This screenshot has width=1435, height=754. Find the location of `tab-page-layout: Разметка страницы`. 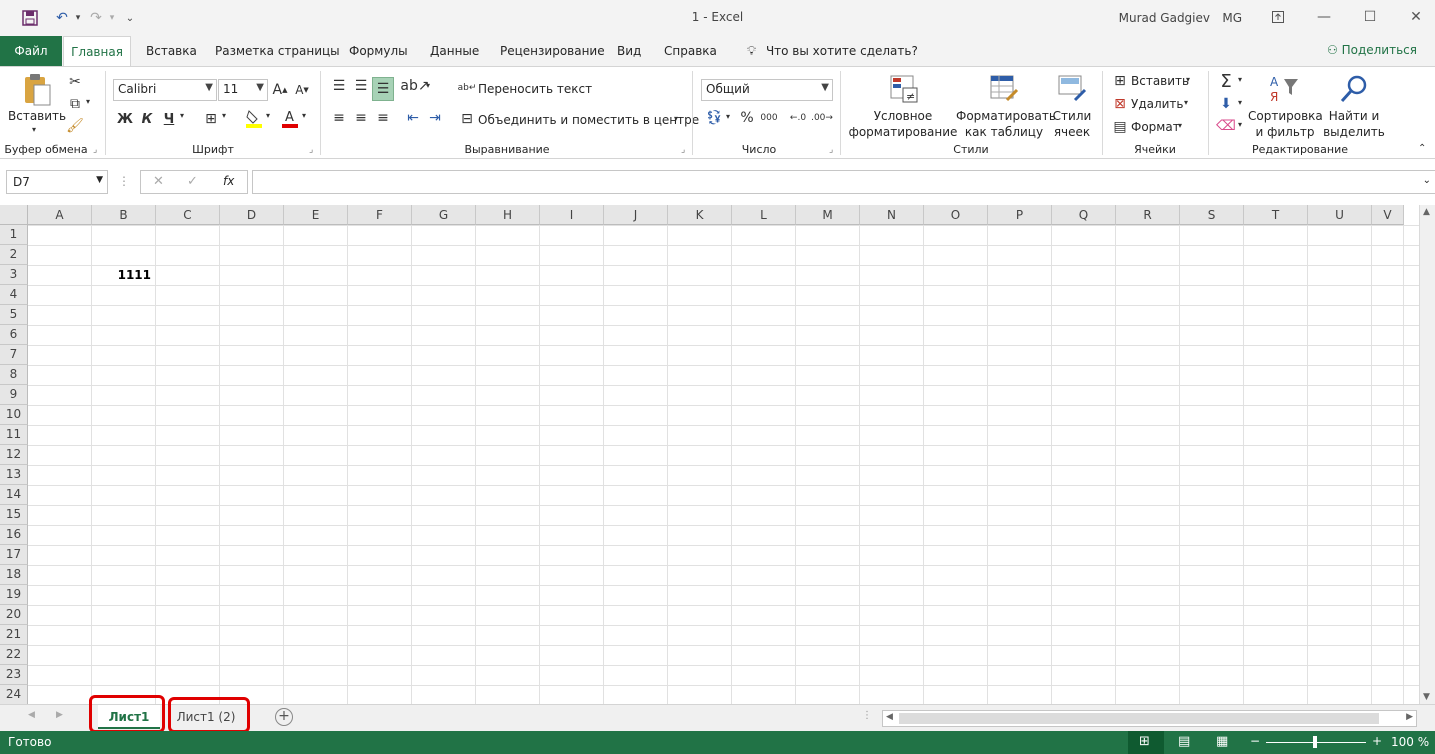

tab-page-layout: Разметка страницы is located at coordinates (277, 51).